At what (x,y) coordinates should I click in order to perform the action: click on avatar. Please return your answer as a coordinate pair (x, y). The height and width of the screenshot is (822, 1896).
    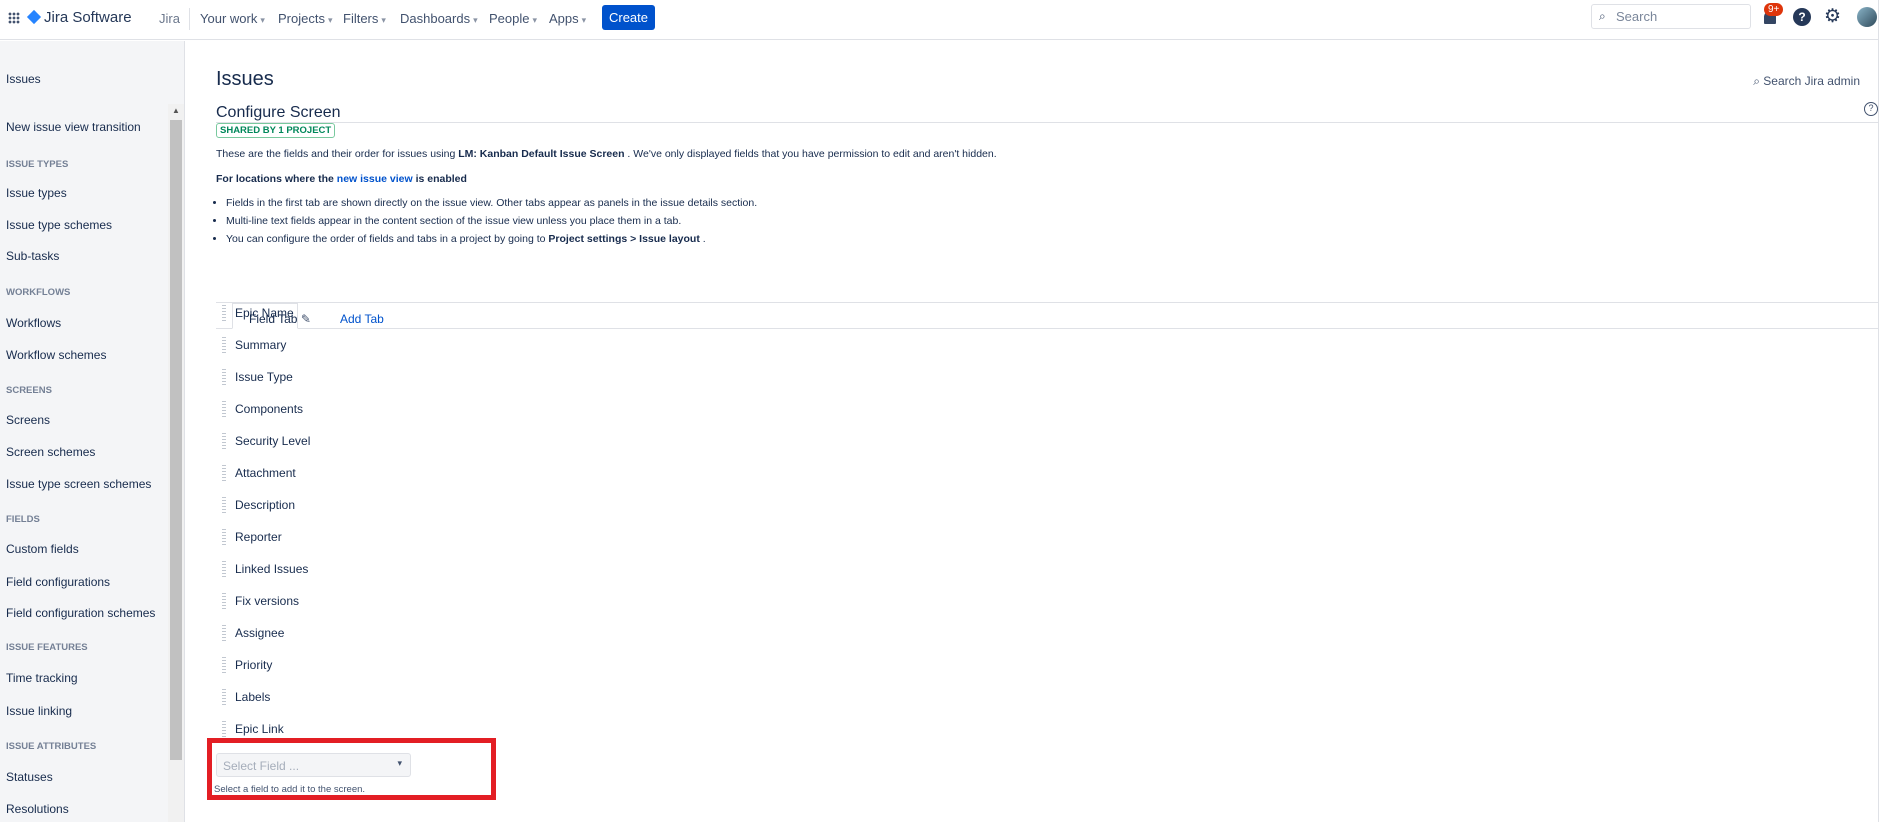
    Looking at the image, I should click on (1867, 17).